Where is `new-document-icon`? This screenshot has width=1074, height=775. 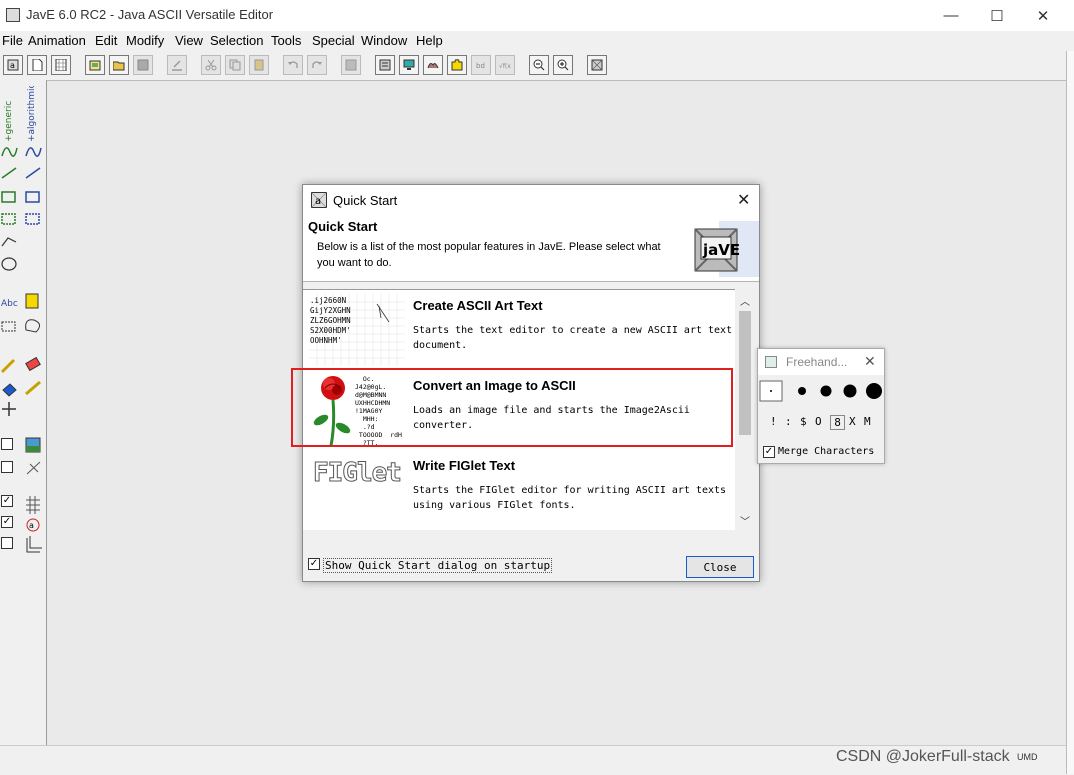 new-document-icon is located at coordinates (37, 65).